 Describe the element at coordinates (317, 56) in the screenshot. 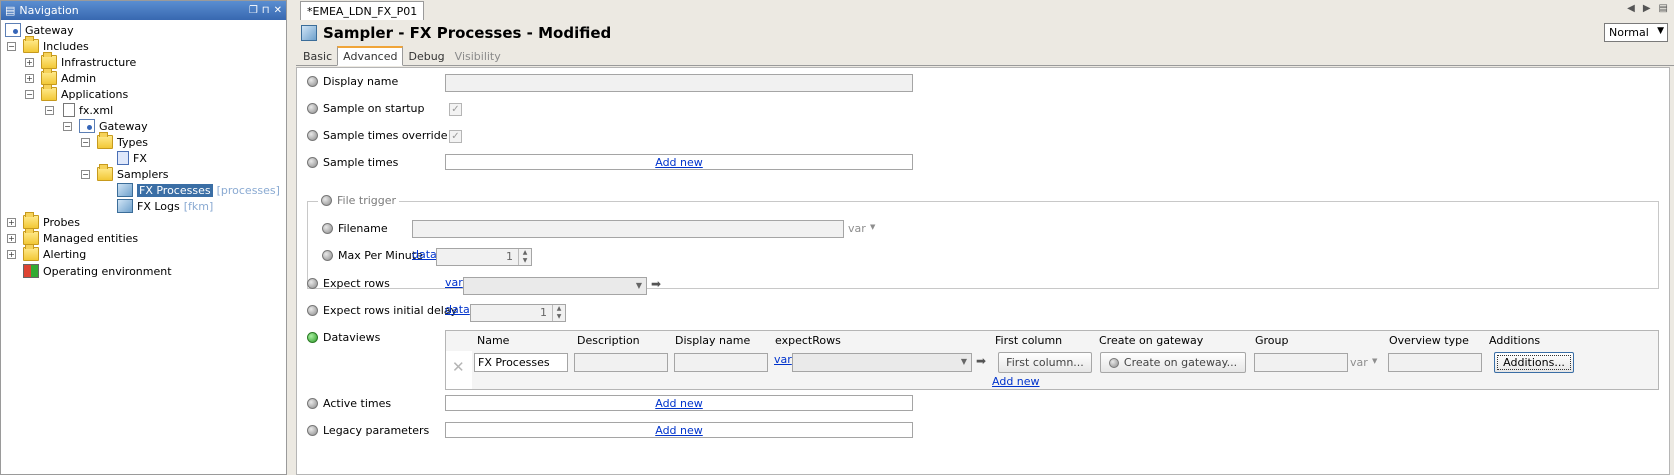

I see `tab-basic: Basic` at that location.